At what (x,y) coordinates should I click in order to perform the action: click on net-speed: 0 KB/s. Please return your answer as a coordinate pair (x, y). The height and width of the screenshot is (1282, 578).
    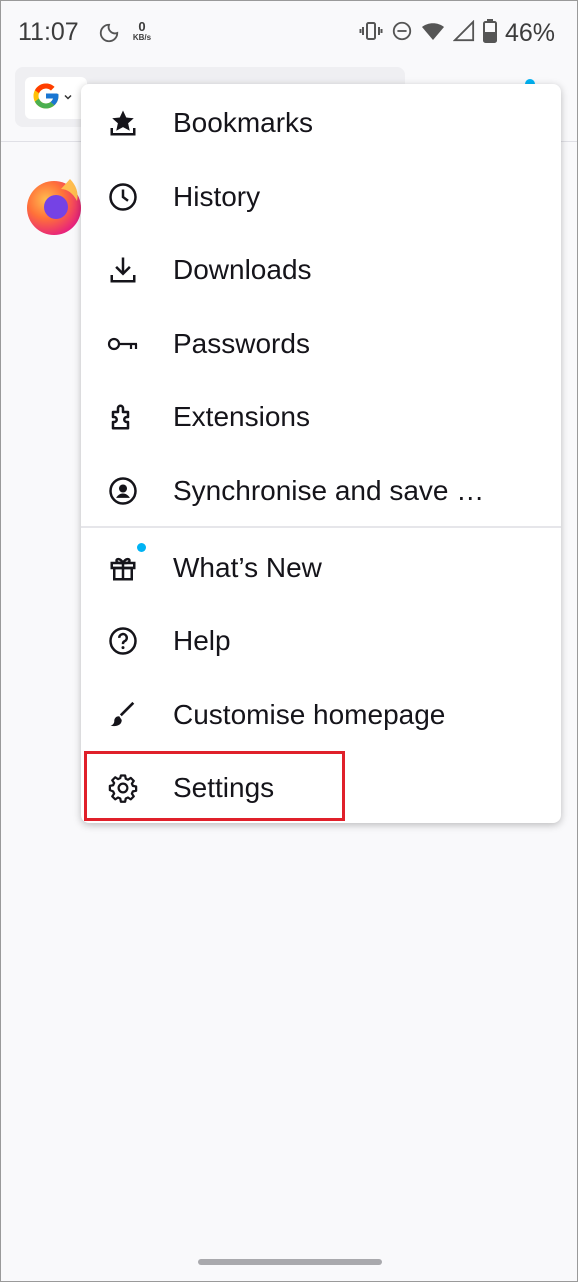
    Looking at the image, I should click on (142, 31).